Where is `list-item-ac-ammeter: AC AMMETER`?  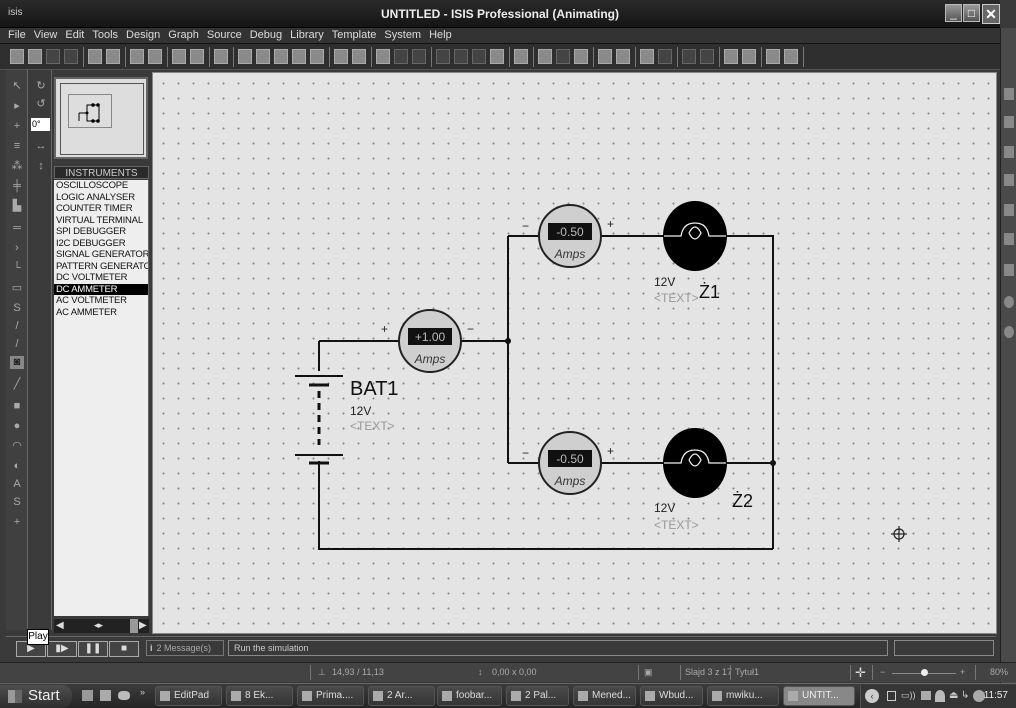
list-item-ac-ammeter: AC AMMETER is located at coordinates (101, 313).